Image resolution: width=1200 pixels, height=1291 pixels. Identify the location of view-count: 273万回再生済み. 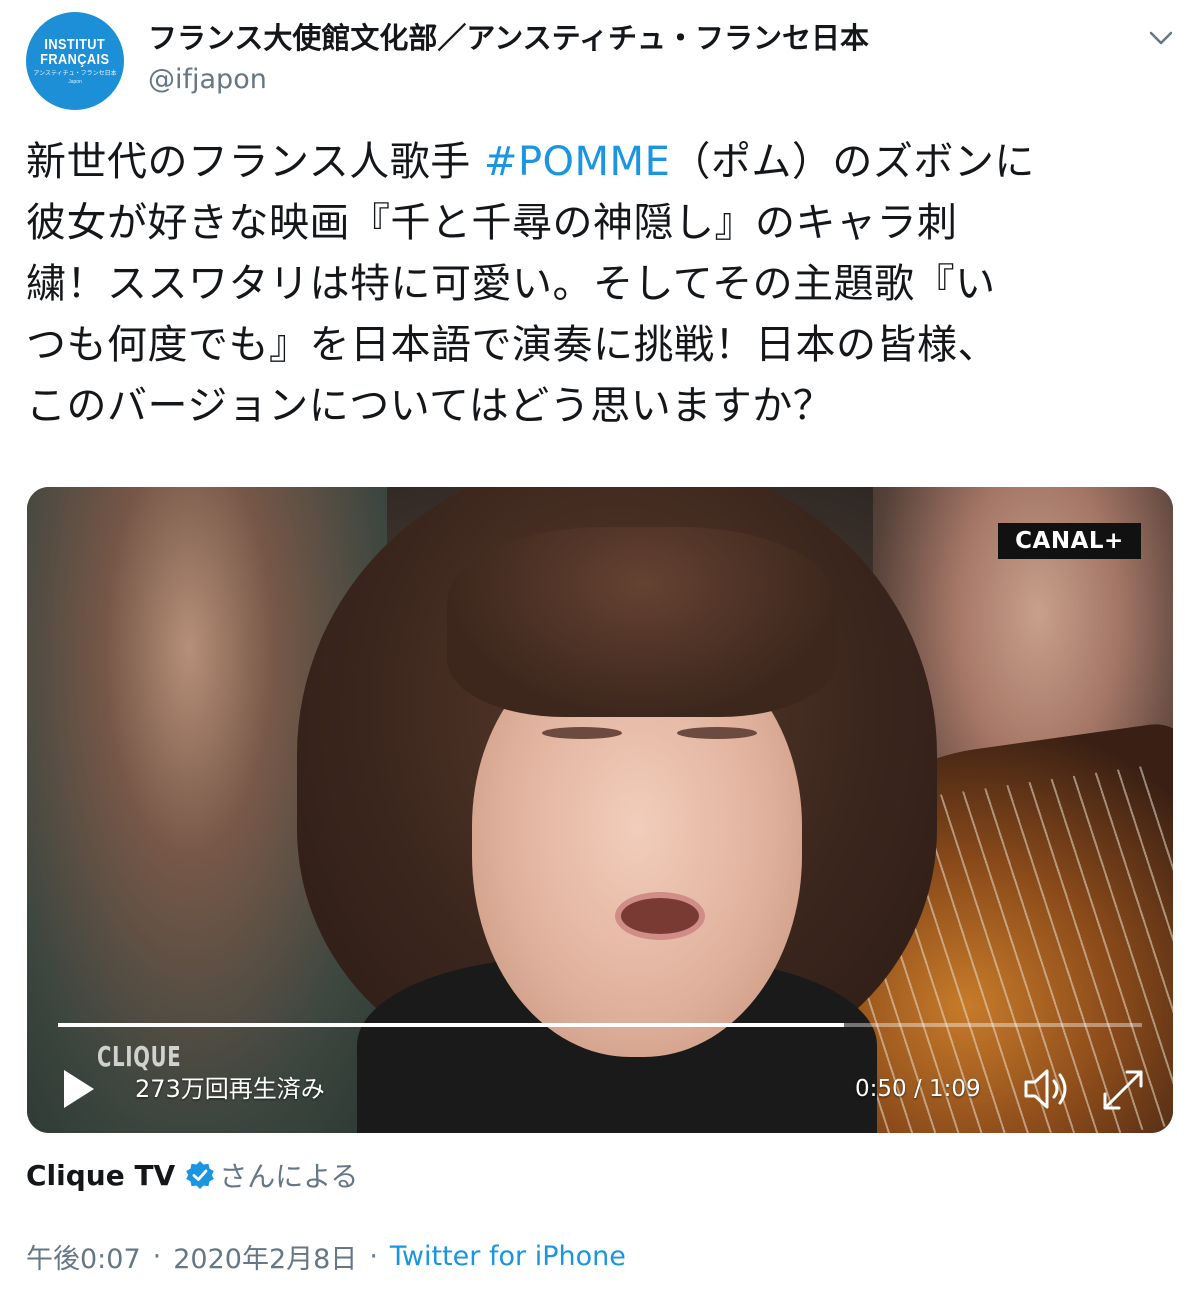
(230, 1089).